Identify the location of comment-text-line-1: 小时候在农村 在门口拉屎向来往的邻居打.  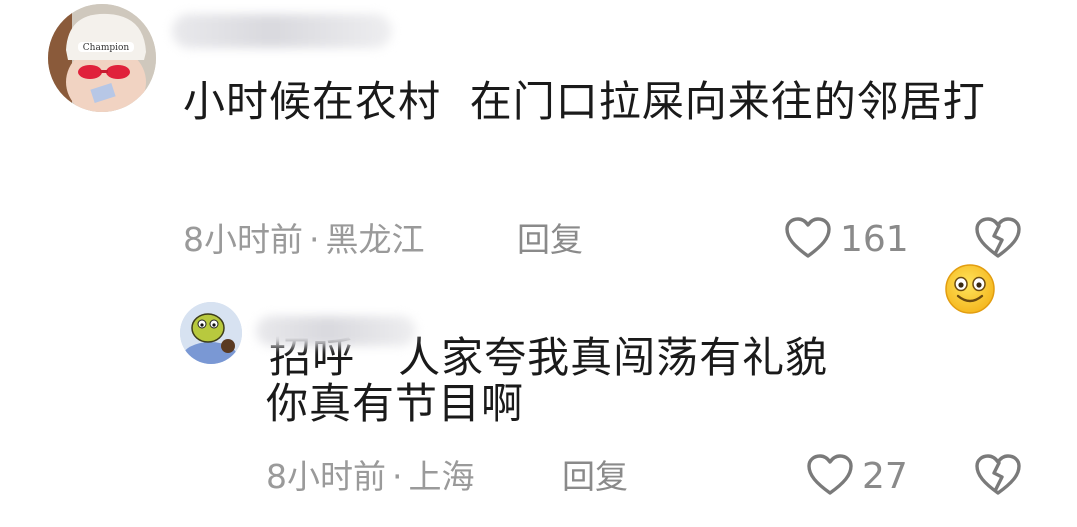
(584, 101).